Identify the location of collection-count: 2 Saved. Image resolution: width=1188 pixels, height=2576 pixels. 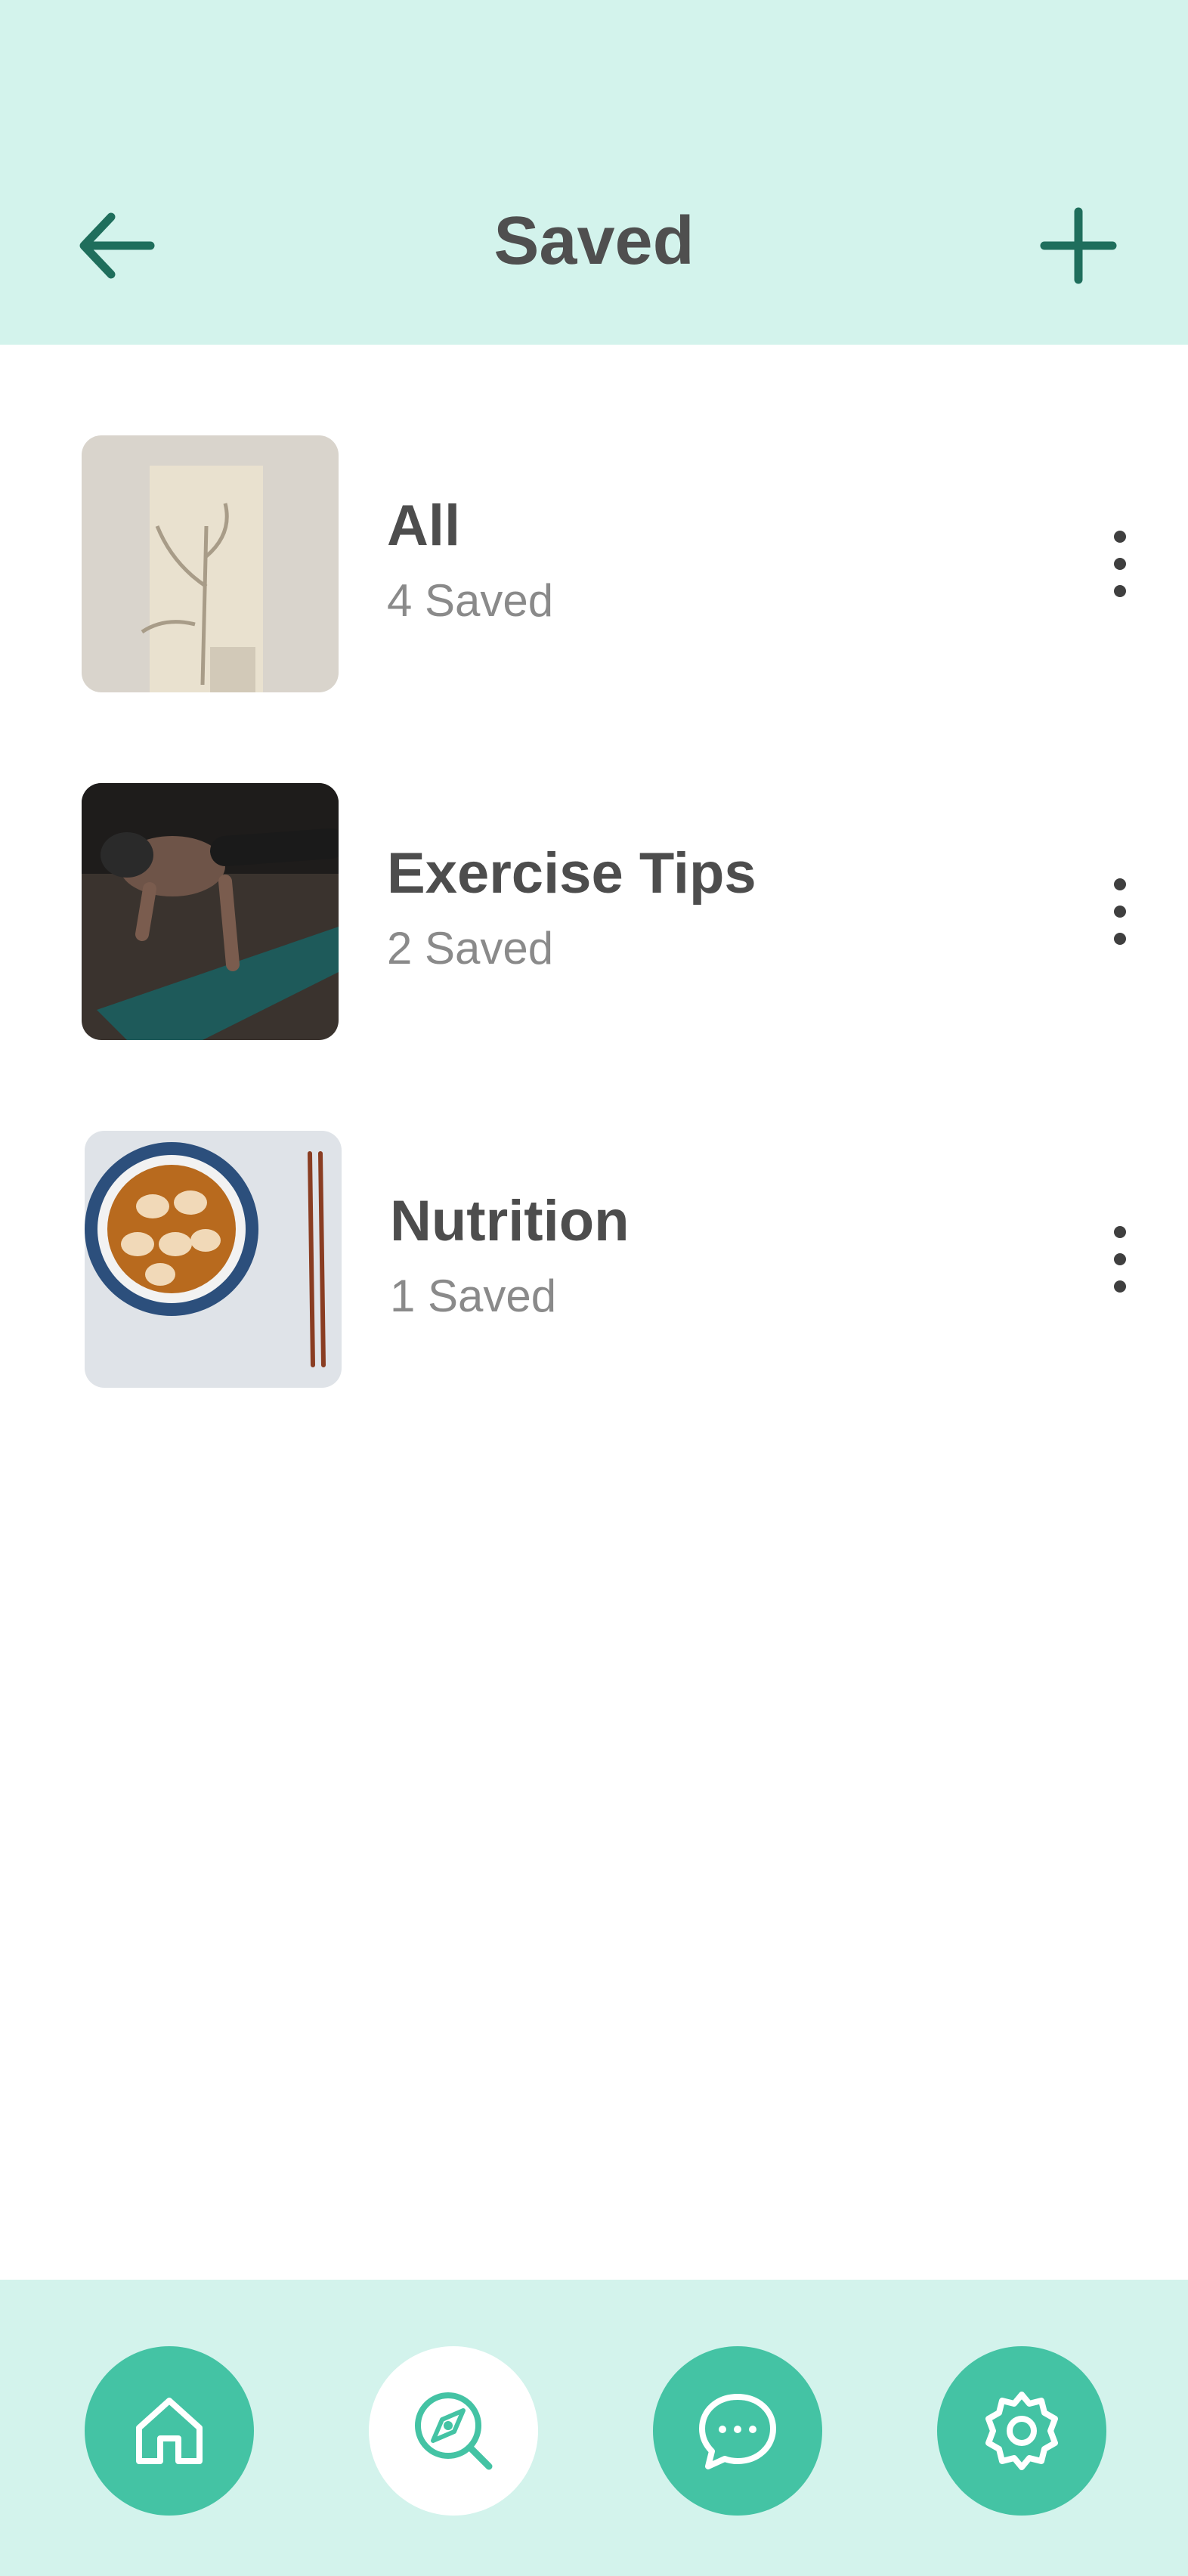
(470, 948).